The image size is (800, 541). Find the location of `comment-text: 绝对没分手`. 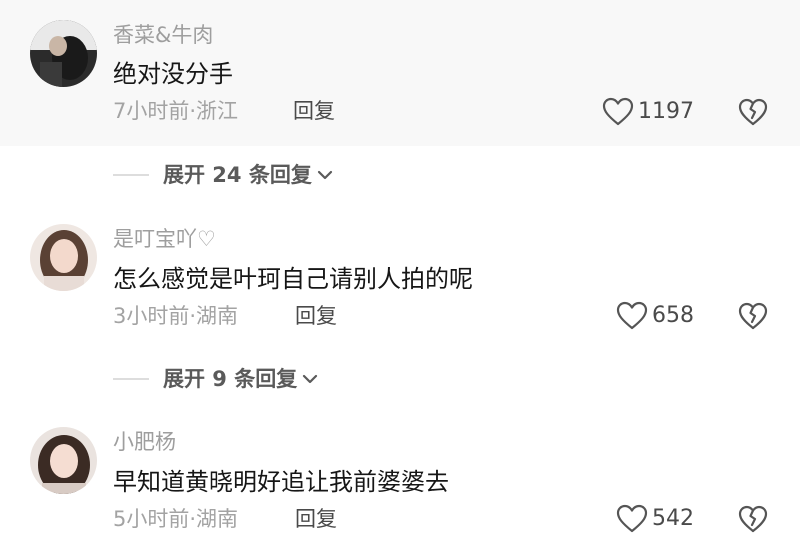

comment-text: 绝对没分手 is located at coordinates (173, 74).